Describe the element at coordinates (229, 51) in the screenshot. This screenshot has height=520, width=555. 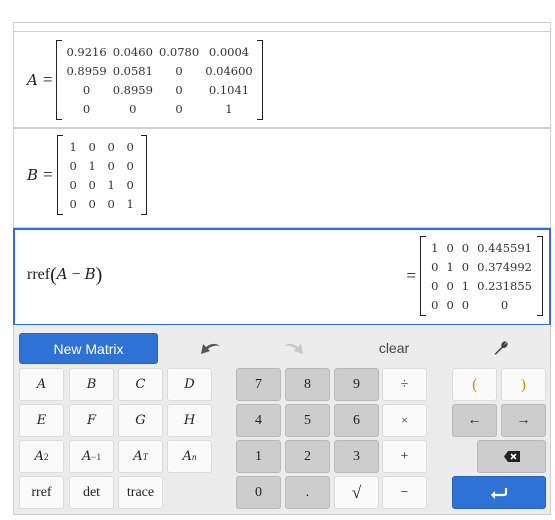
I see `matrix-cell: 0.0004` at that location.